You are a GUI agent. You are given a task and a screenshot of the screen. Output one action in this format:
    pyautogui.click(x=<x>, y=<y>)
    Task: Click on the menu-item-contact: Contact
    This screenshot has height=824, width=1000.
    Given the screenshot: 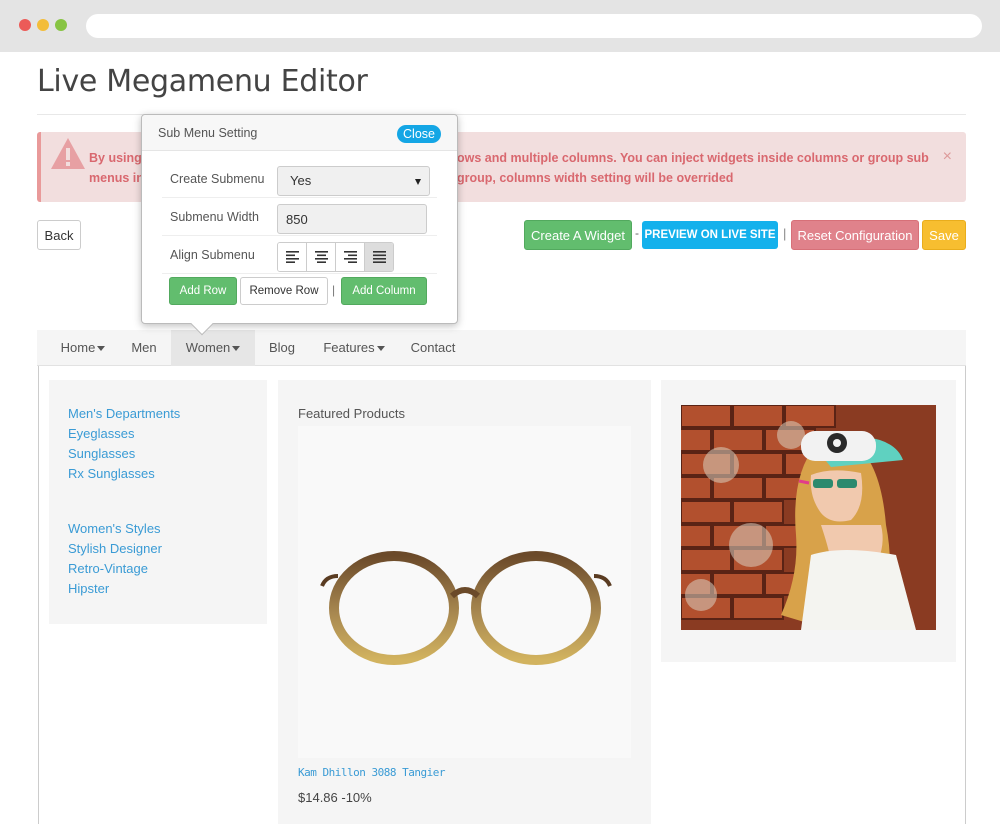 What is the action you would take?
    pyautogui.click(x=433, y=348)
    